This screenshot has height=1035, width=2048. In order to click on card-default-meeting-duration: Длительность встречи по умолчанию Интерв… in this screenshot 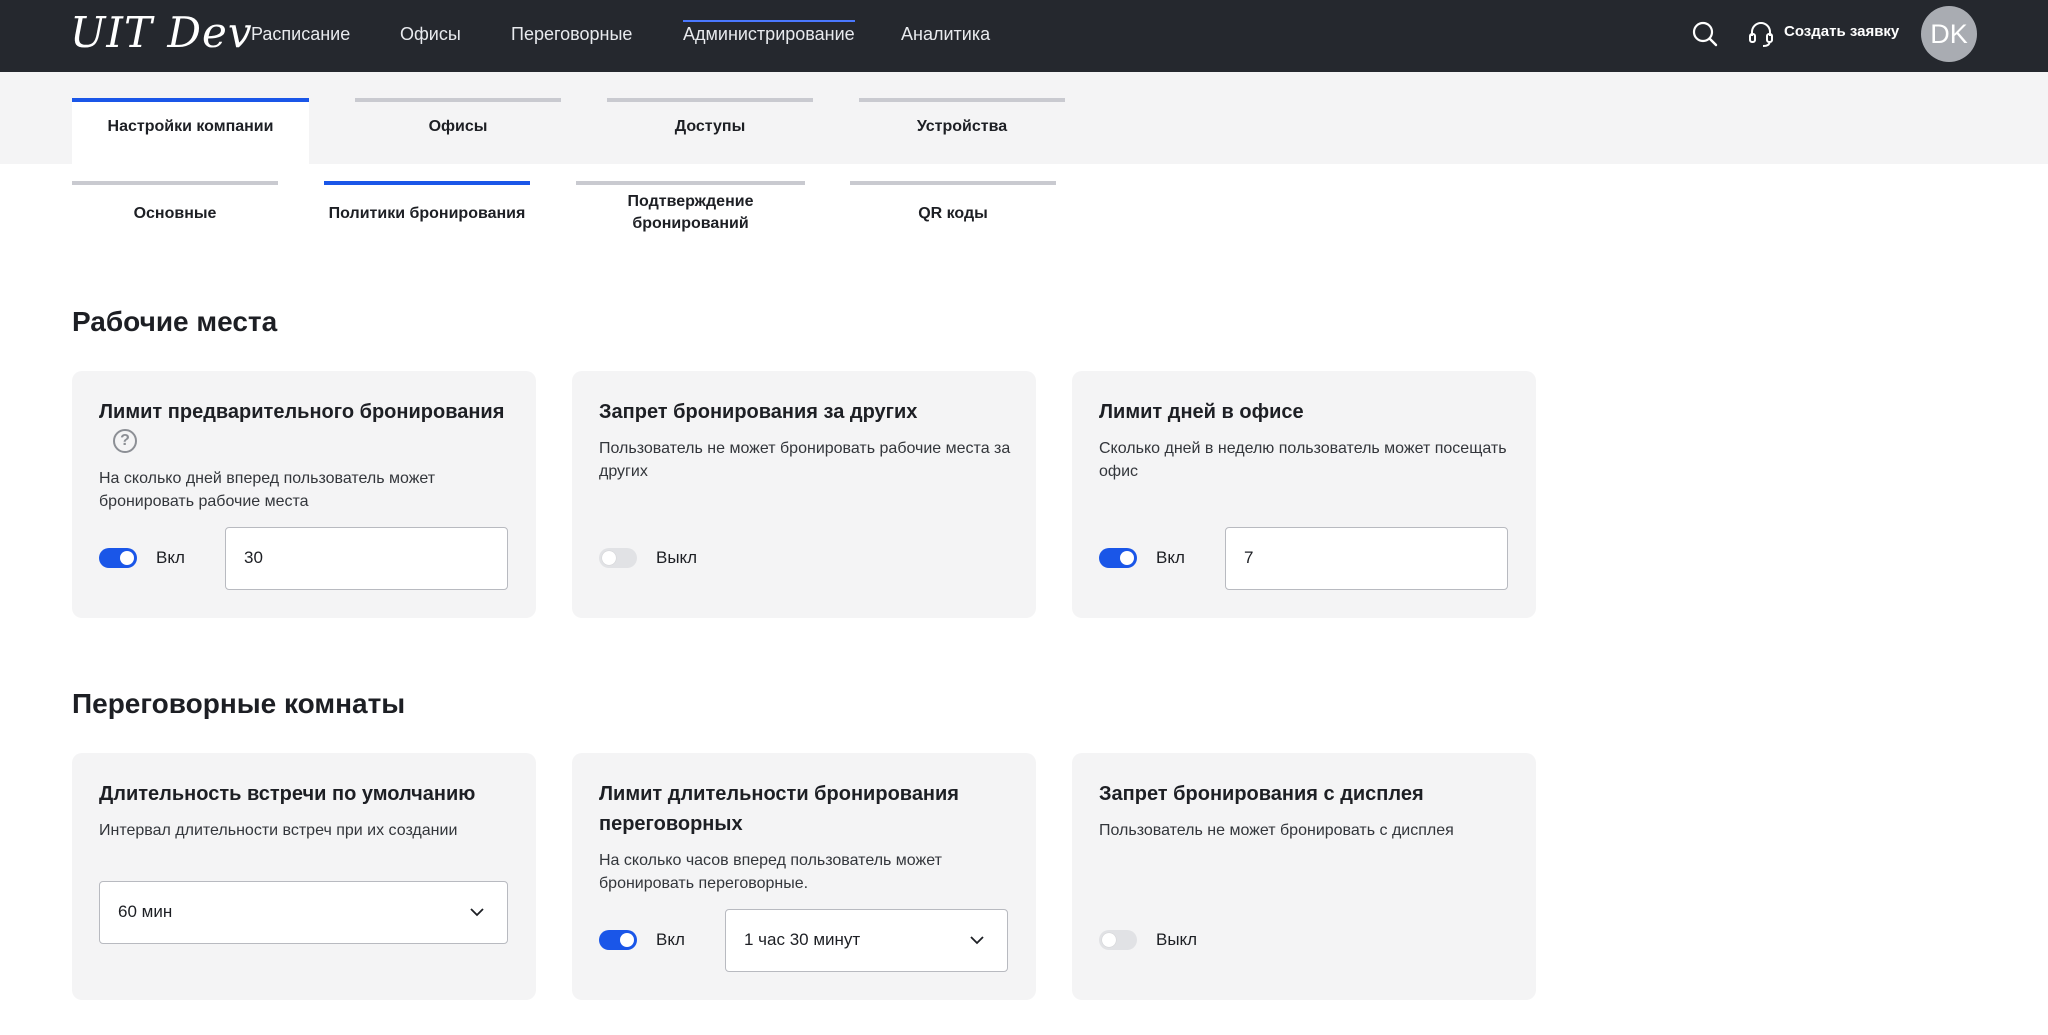, I will do `click(304, 876)`.